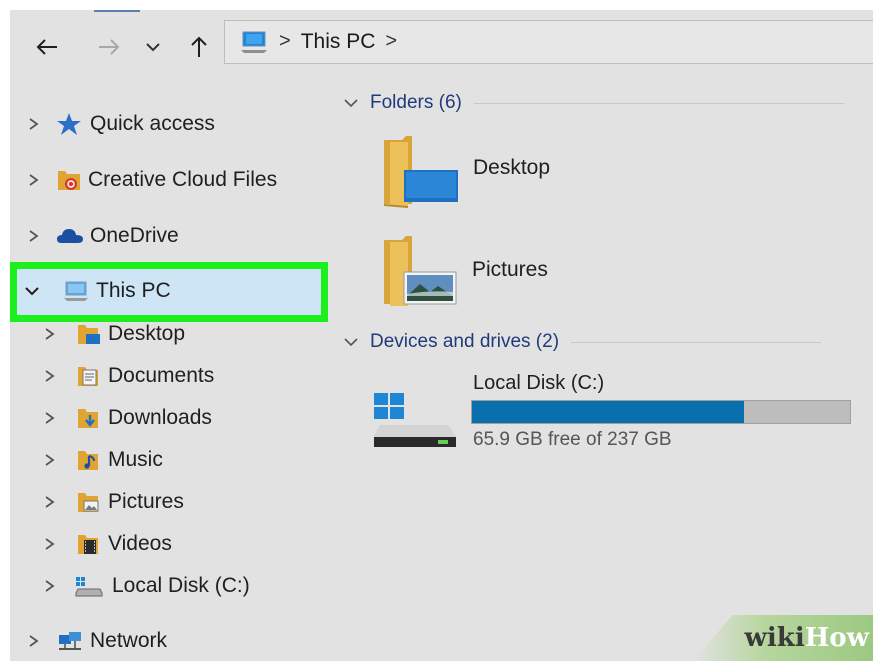  I want to click on star-icon, so click(69, 124).